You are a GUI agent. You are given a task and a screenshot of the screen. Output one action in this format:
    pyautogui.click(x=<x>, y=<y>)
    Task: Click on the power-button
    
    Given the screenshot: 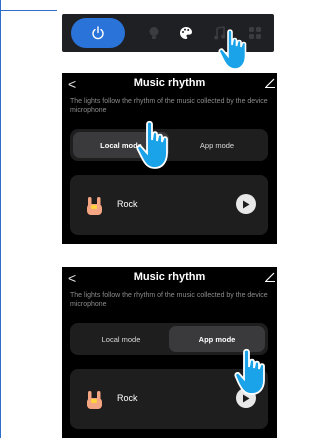 What is the action you would take?
    pyautogui.click(x=98, y=33)
    